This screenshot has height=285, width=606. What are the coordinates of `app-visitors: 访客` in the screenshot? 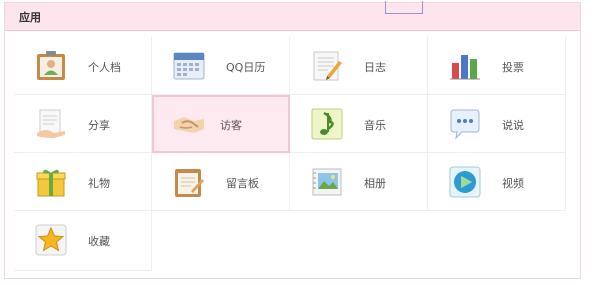 It's located at (221, 124).